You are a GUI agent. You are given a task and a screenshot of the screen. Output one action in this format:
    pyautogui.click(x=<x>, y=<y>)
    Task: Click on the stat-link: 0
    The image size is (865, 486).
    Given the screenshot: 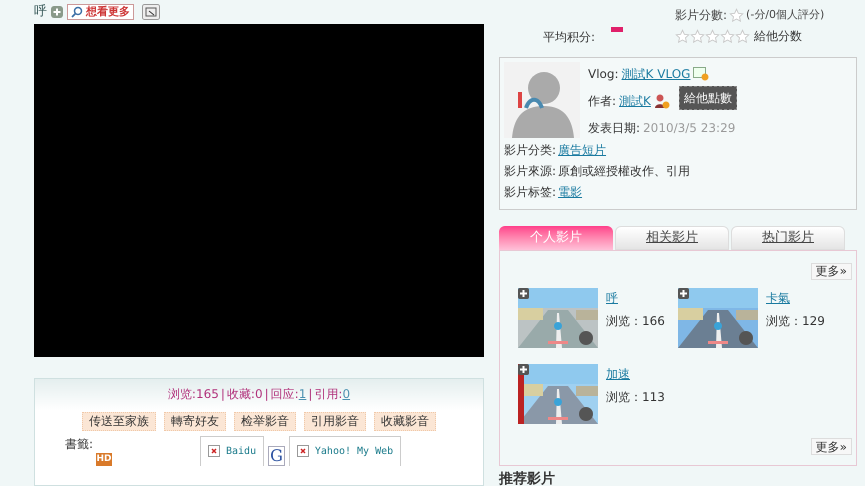 What is the action you would take?
    pyautogui.click(x=346, y=393)
    